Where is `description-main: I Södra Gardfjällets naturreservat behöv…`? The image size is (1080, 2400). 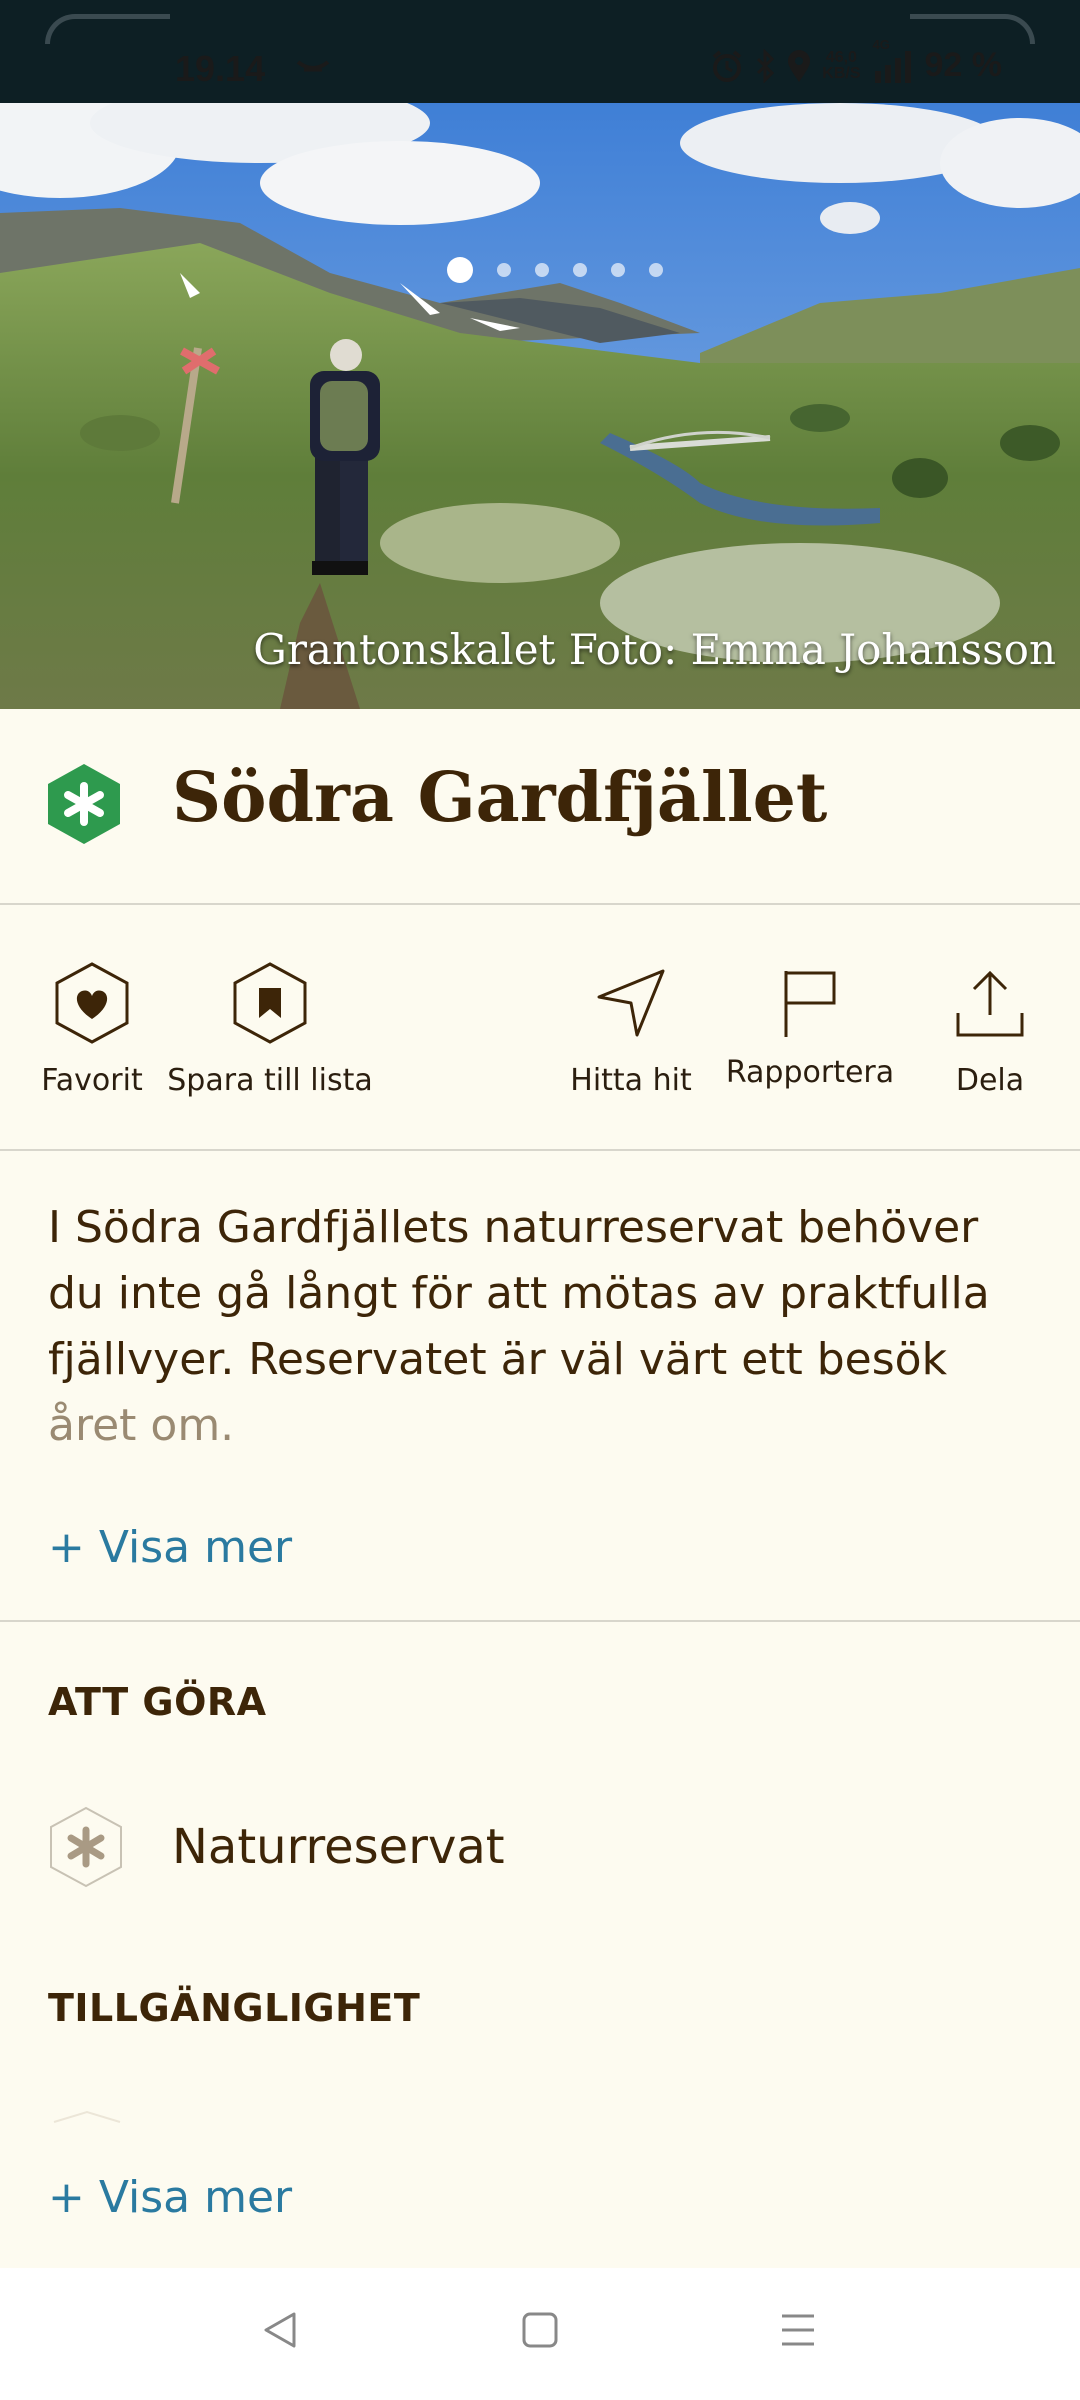 description-main: I Södra Gardfjällets naturreservat behöv… is located at coordinates (519, 1293).